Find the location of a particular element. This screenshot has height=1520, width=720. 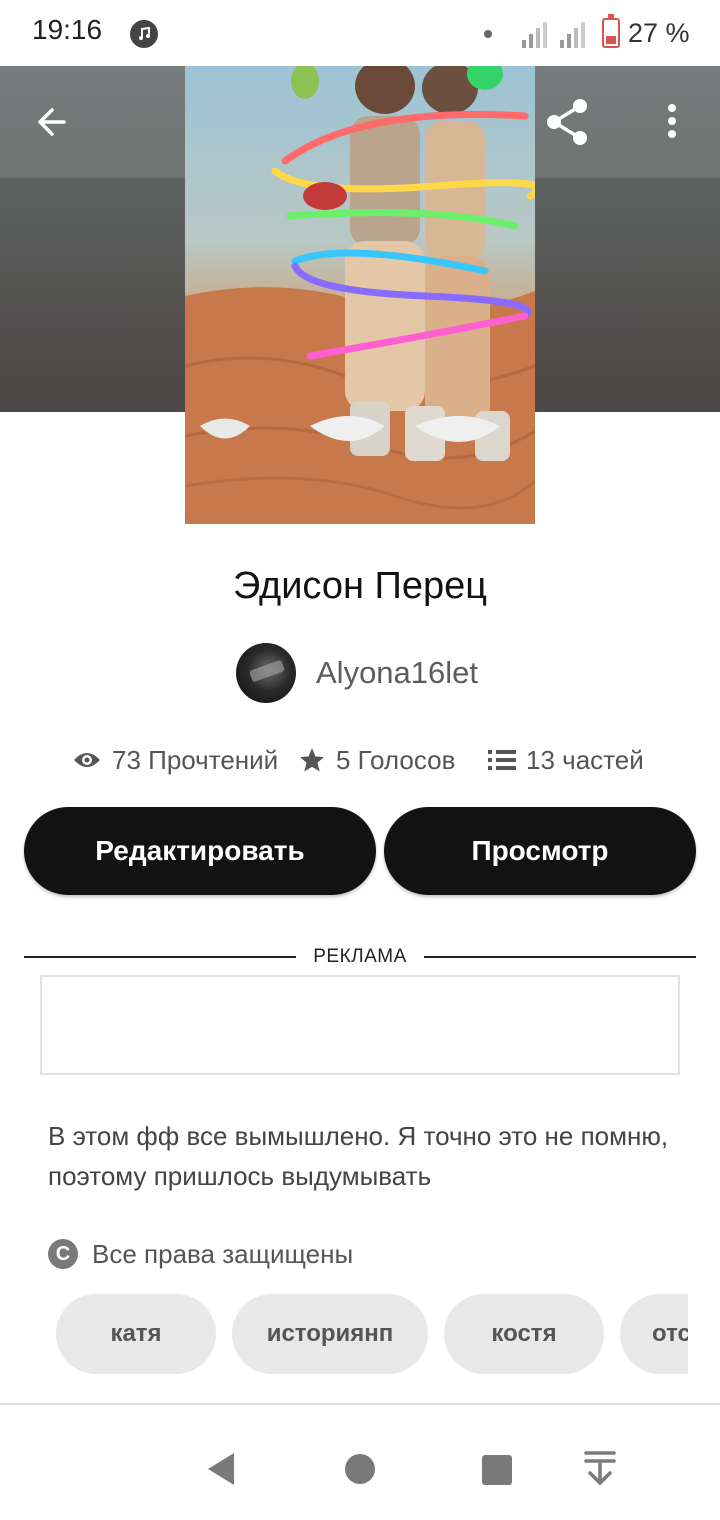

status-bar: 19:16 27 % is located at coordinates (360, 33).